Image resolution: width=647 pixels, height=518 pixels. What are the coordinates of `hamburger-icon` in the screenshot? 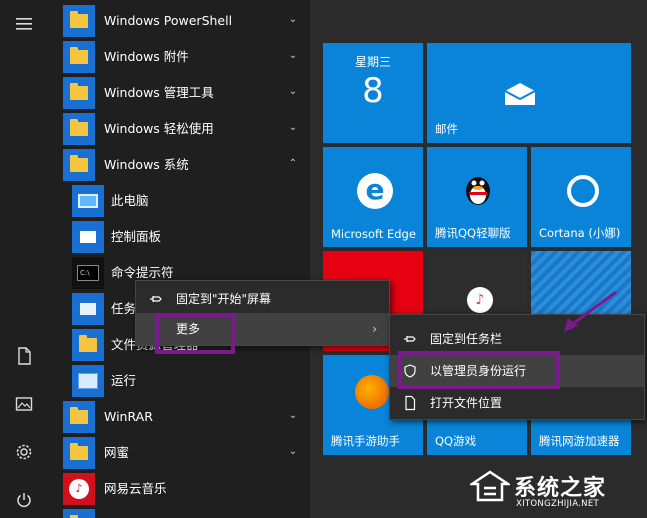 It's located at (24, 24).